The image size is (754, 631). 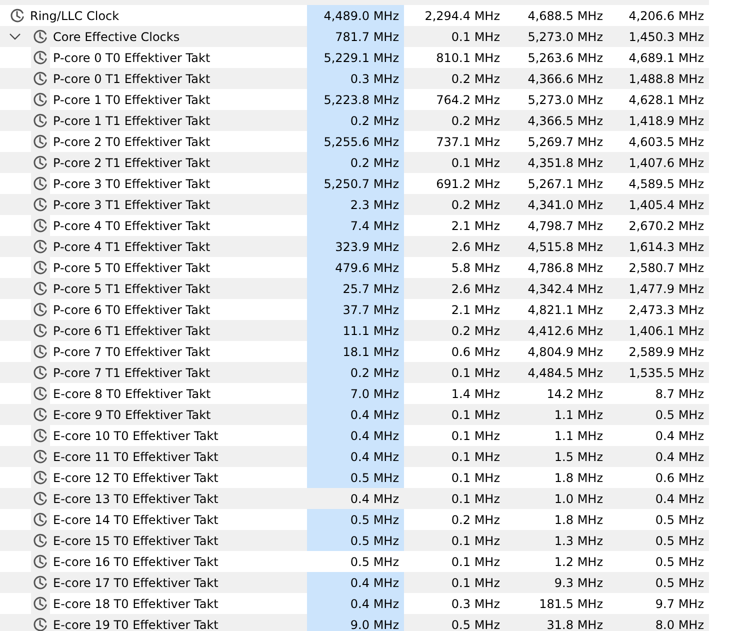 I want to click on value-cell-text: 1,407.6 MHz, so click(x=666, y=163).